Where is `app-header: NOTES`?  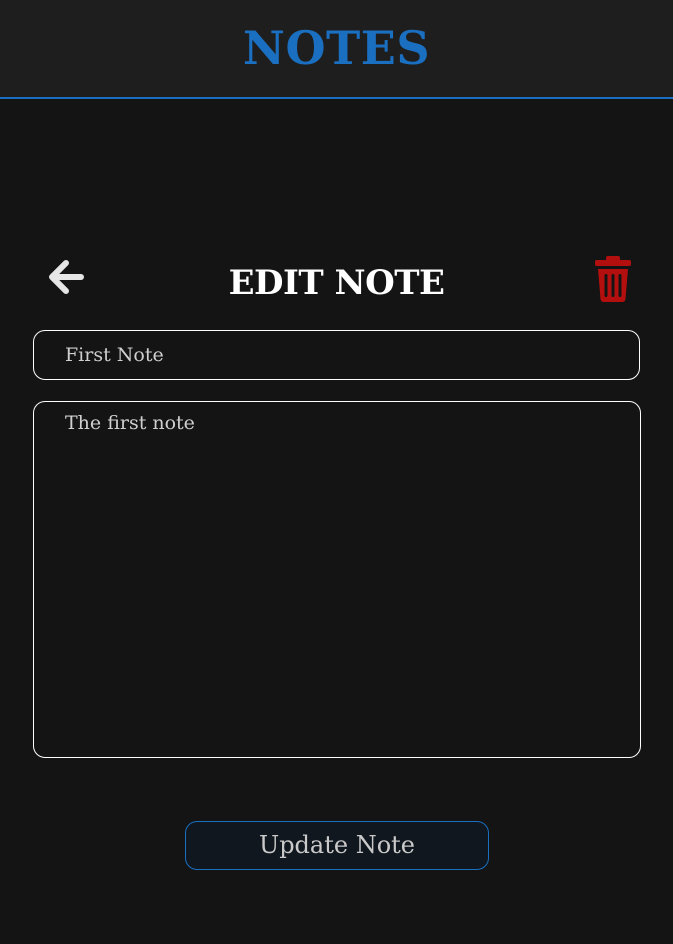
app-header: NOTES is located at coordinates (336, 49).